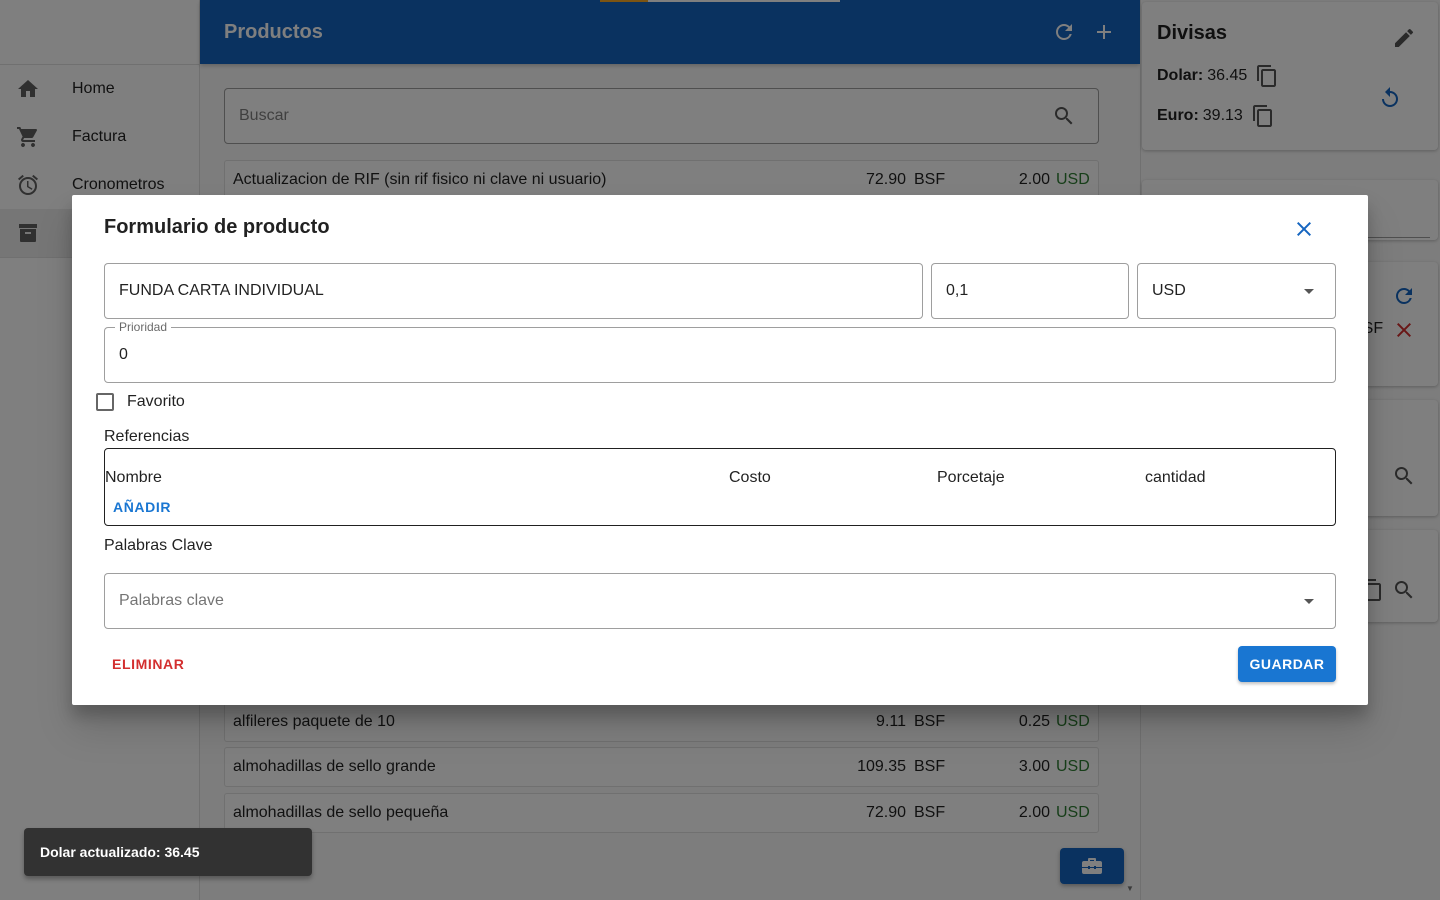 This screenshot has width=1440, height=900. I want to click on favorite-checkbox-row: Favorito, so click(140, 402).